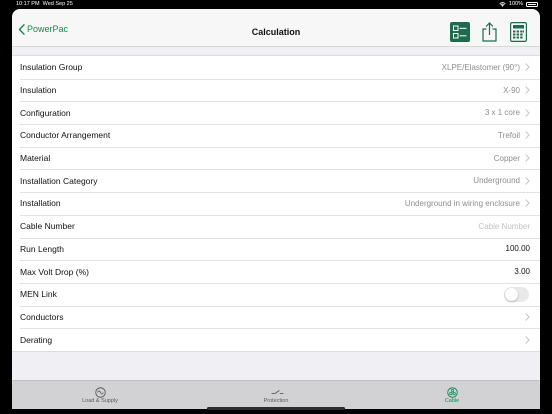 The height and width of the screenshot is (414, 552). What do you see at coordinates (42, 316) in the screenshot?
I see `row-label: Conductors` at bounding box center [42, 316].